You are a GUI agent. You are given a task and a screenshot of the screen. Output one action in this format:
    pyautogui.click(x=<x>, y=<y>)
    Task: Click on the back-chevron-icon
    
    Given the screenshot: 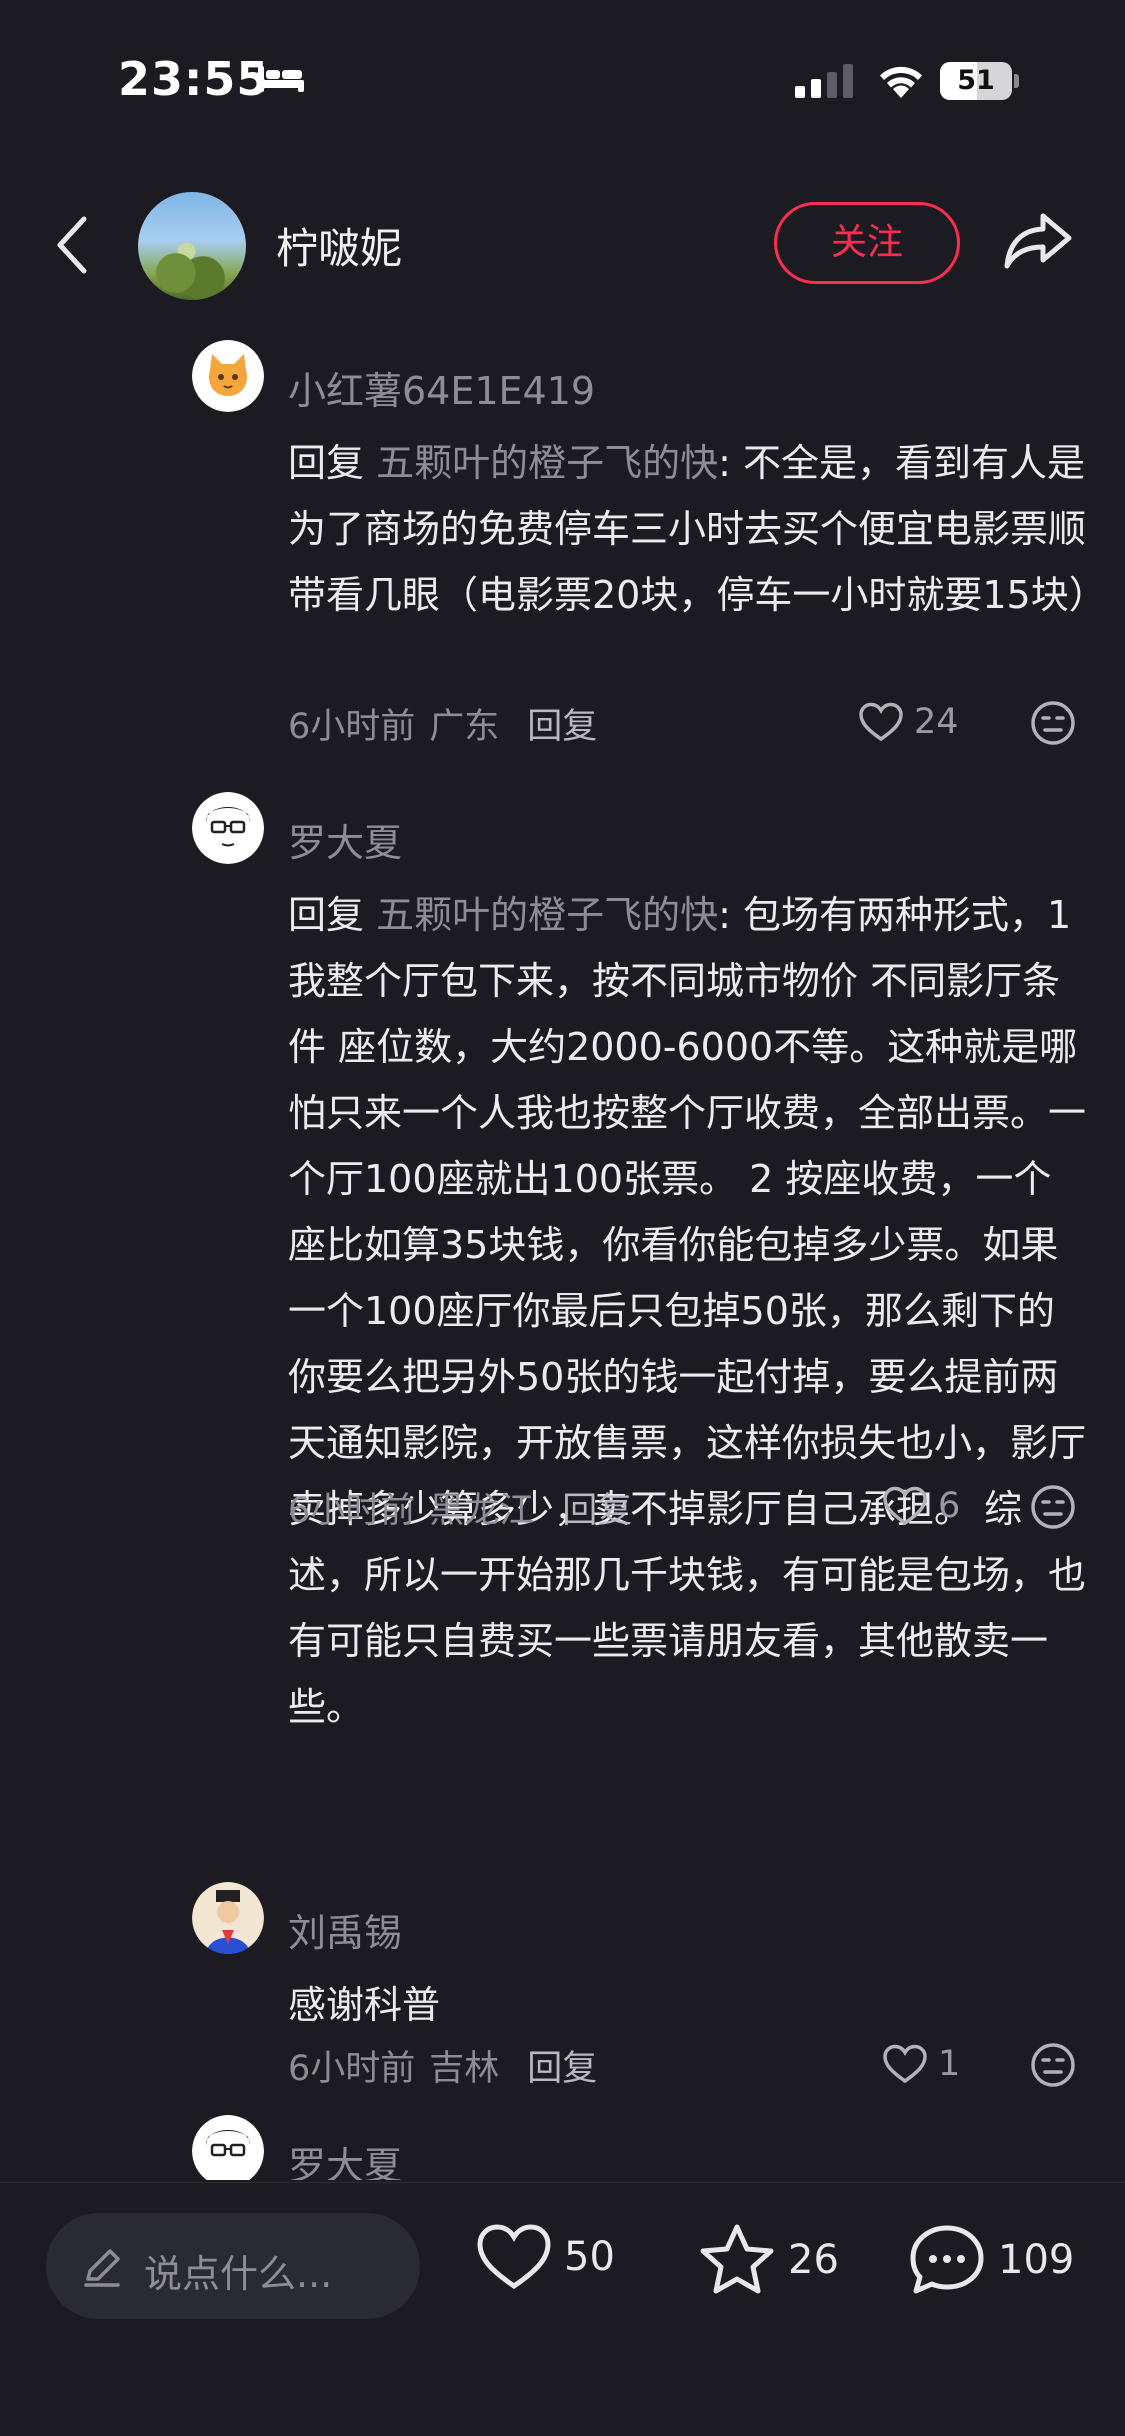 What is the action you would take?
    pyautogui.click(x=72, y=245)
    